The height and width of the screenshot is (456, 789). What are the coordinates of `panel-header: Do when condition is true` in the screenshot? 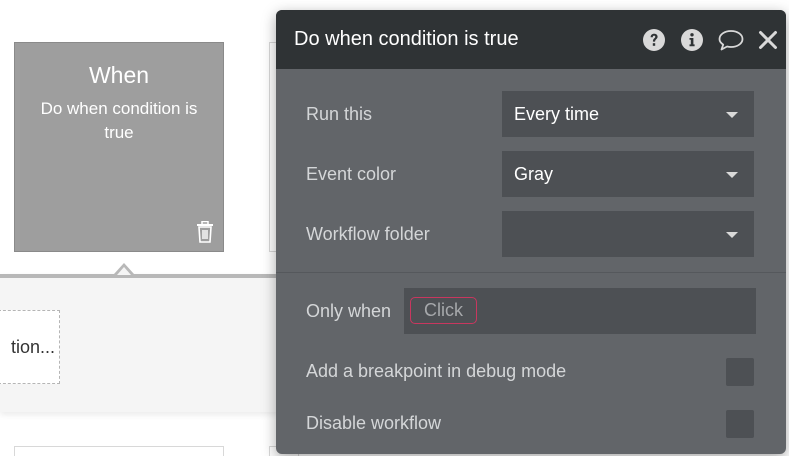 It's located at (531, 39).